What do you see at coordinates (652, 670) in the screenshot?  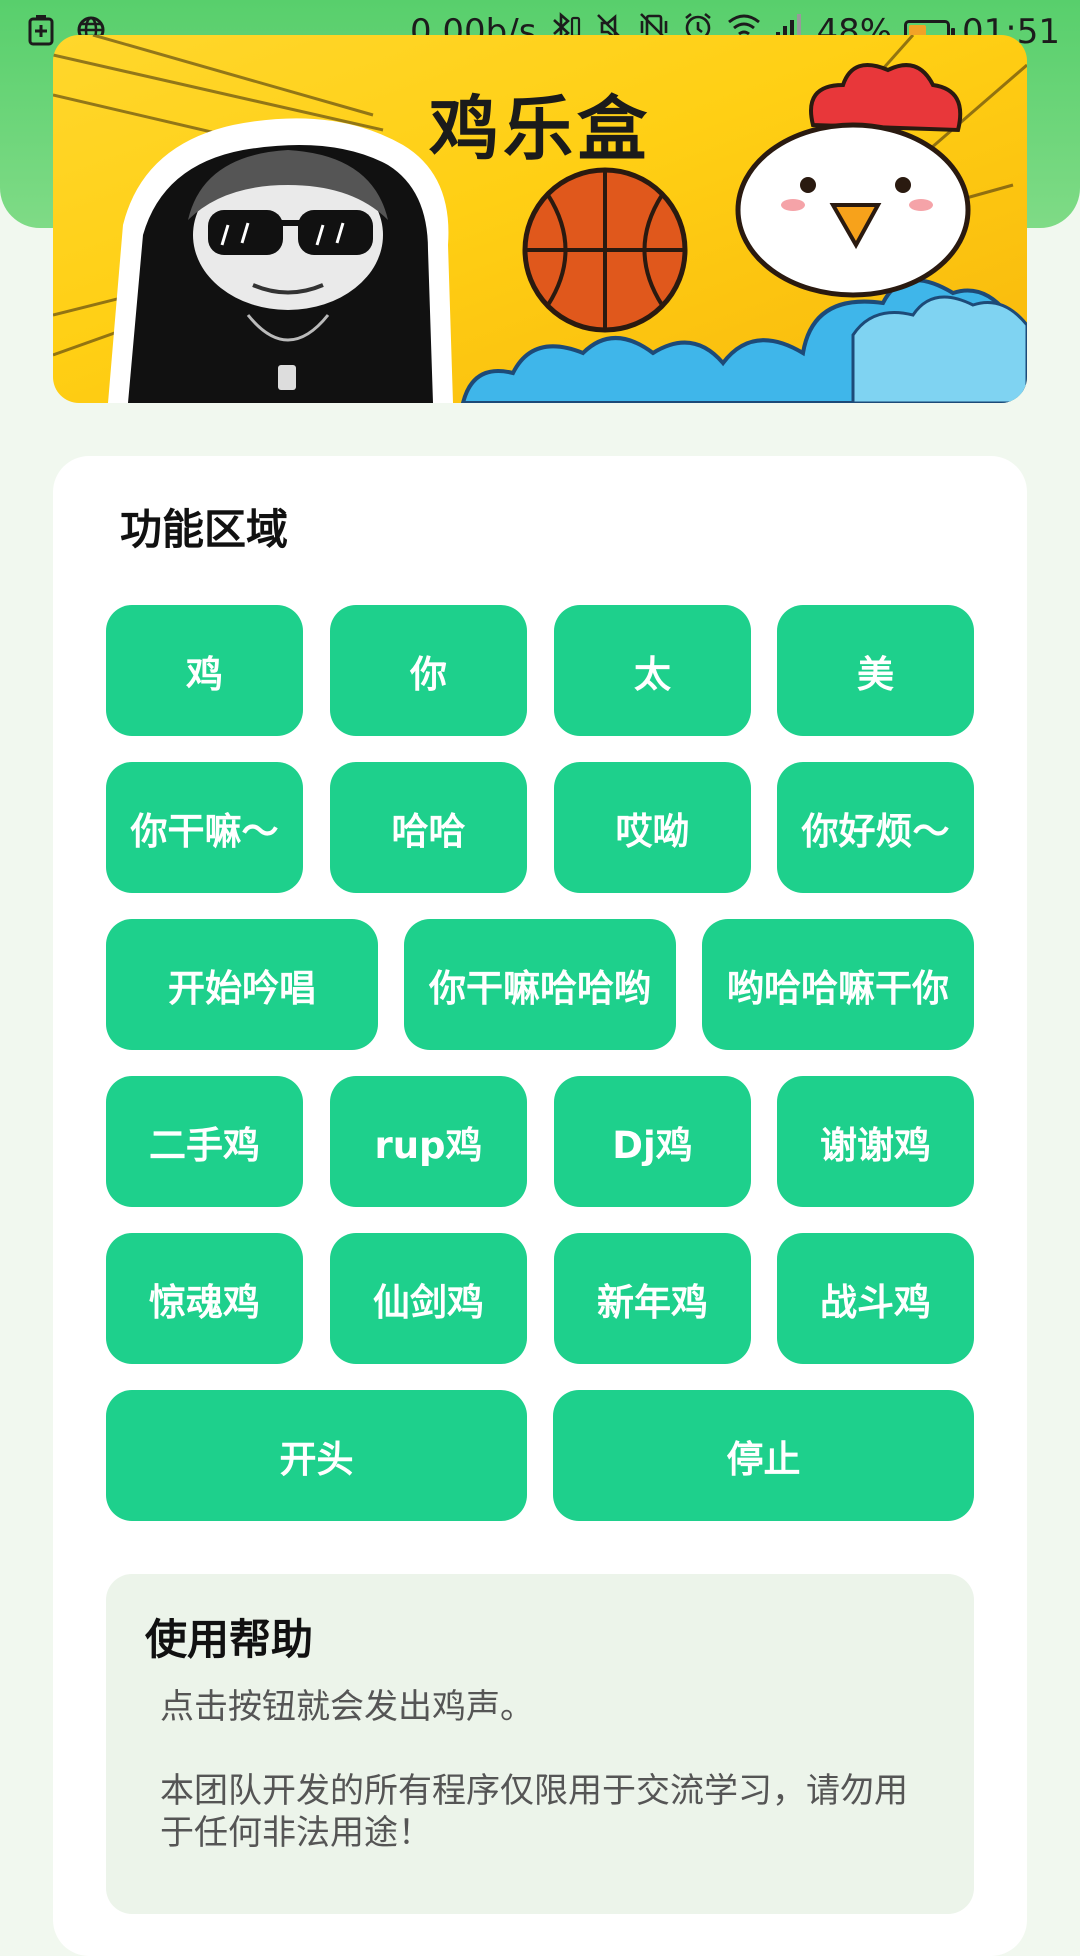 I see `sound-button-tai: 太` at bounding box center [652, 670].